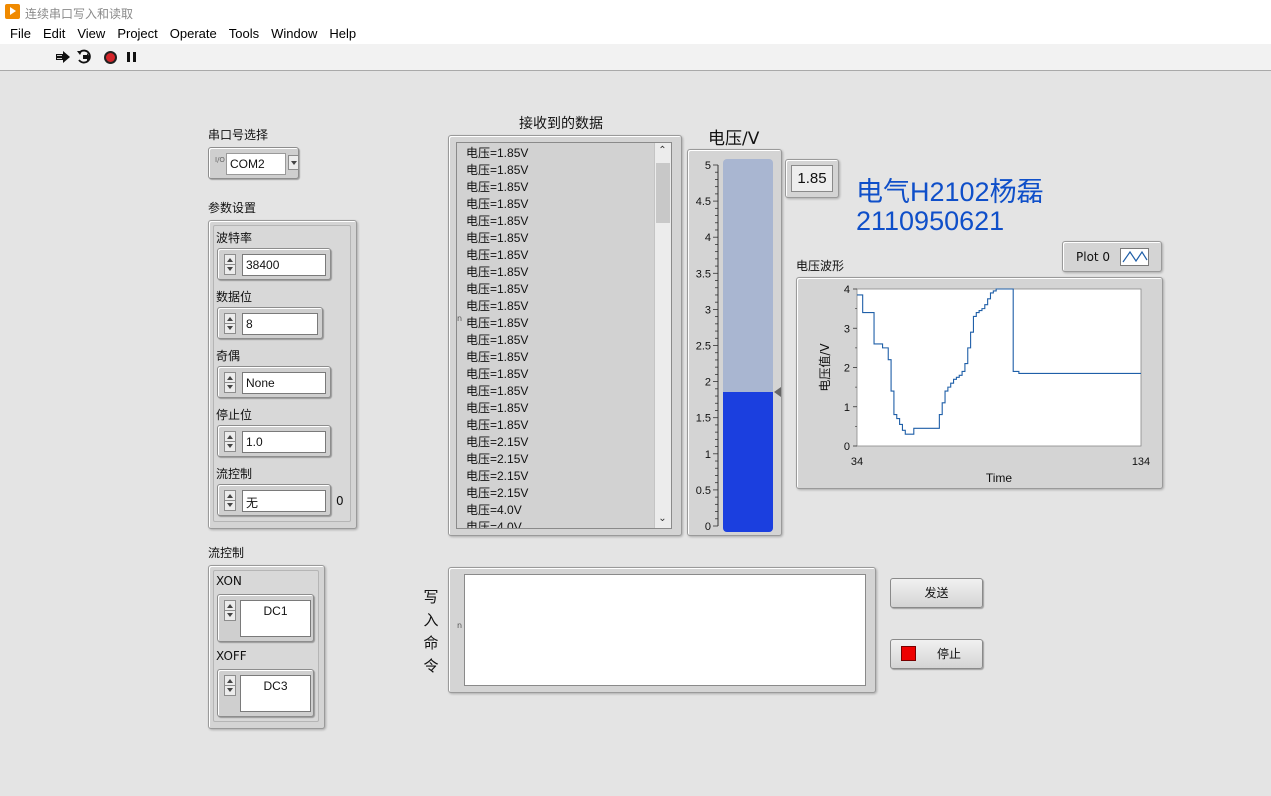 The width and height of the screenshot is (1271, 796). I want to click on menu-view: View, so click(91, 34).